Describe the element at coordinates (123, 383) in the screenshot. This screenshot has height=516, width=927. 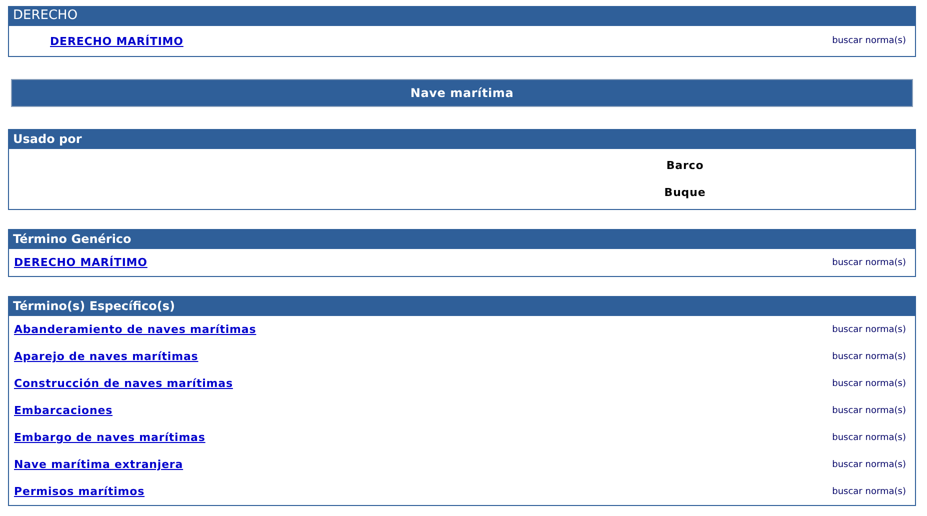
I see `term-link: Construcción de naves marítimas` at that location.